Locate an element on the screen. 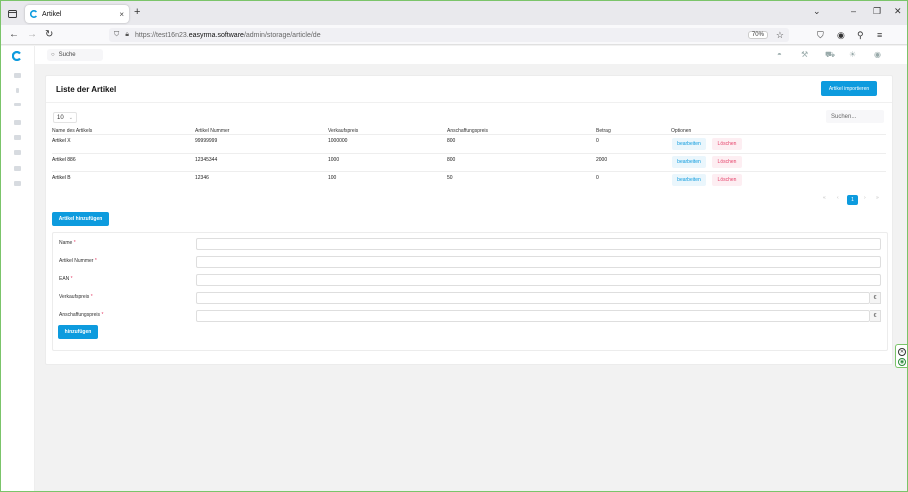 This screenshot has width=908, height=492. tab-title: Artikel is located at coordinates (52, 14).